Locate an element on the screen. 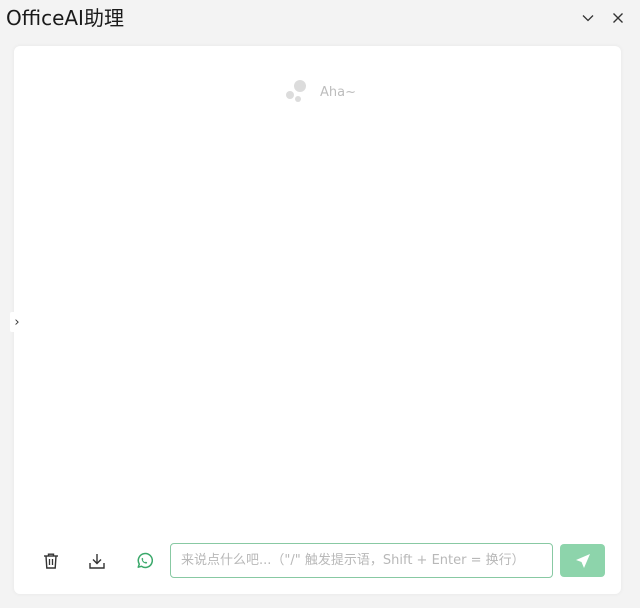 This screenshot has width=640, height=608. download-button is located at coordinates (97, 561).